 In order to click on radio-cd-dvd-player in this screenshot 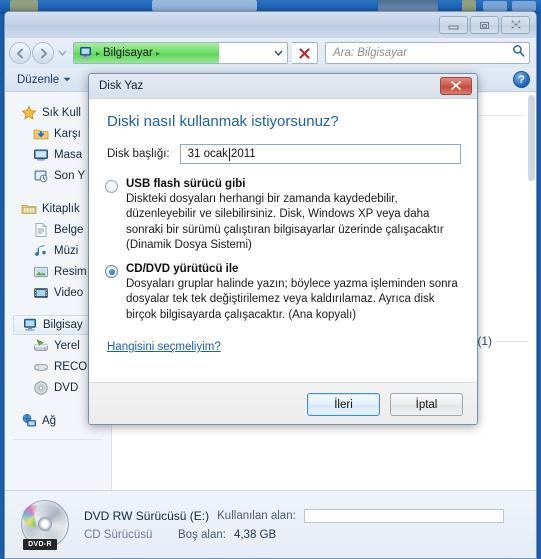, I will do `click(111, 272)`.